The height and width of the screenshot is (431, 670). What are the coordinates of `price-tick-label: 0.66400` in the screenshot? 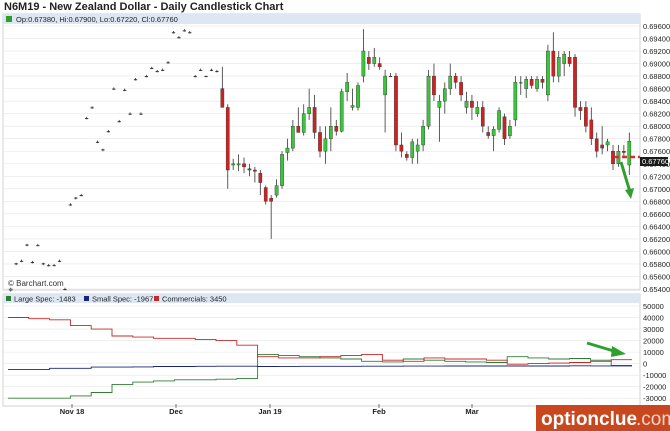 It's located at (656, 226).